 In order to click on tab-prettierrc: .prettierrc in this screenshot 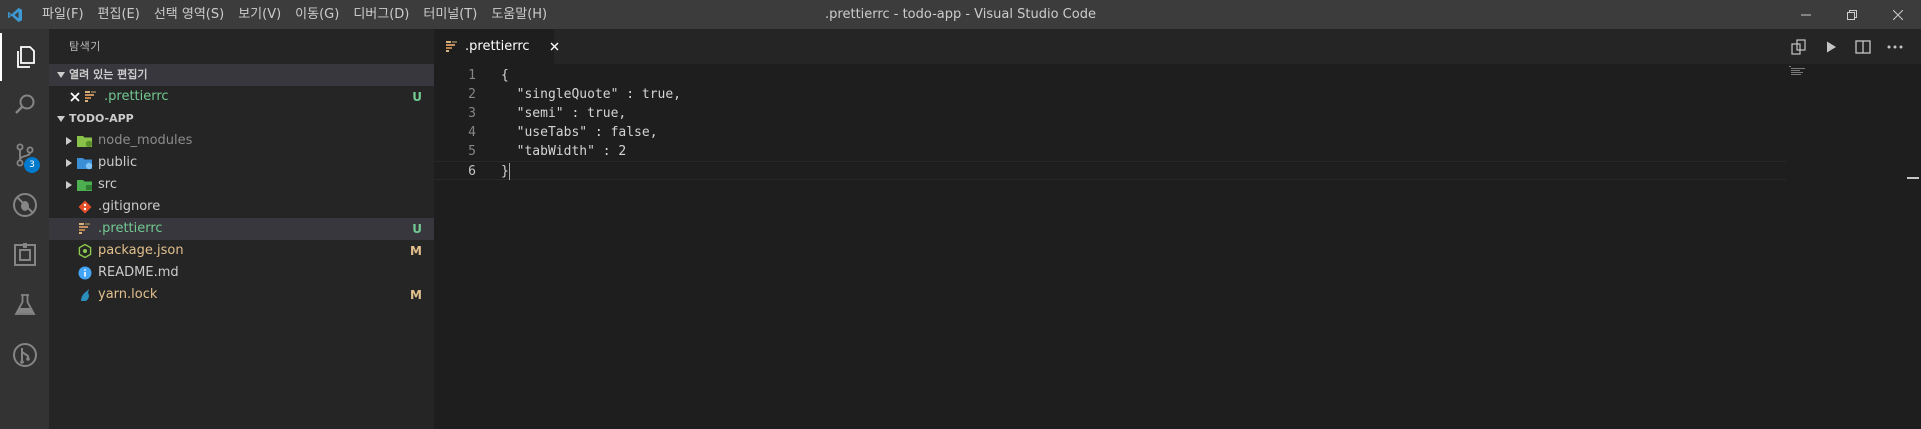, I will do `click(496, 46)`.